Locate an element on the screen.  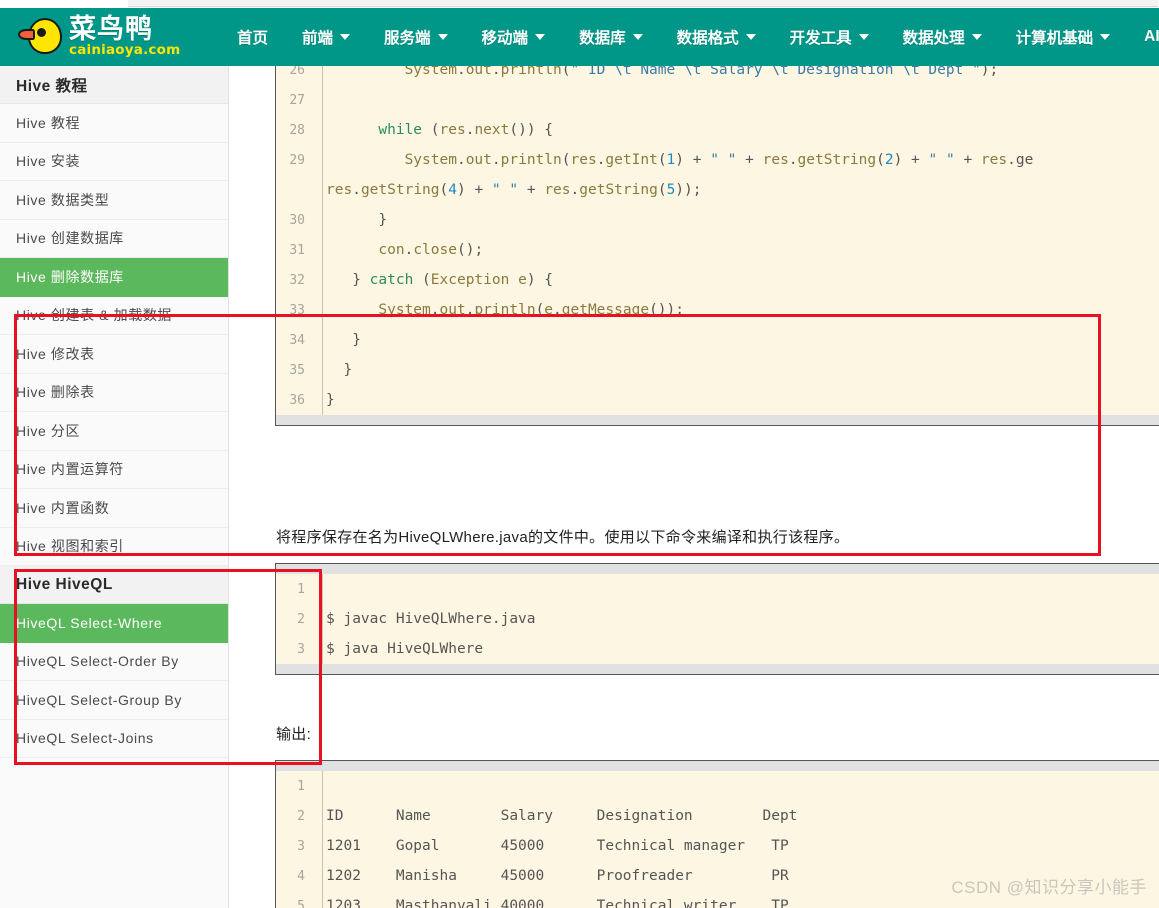
site-logo: 菜鸟鸭 cainiaoya.com is located at coordinates (99, 37).